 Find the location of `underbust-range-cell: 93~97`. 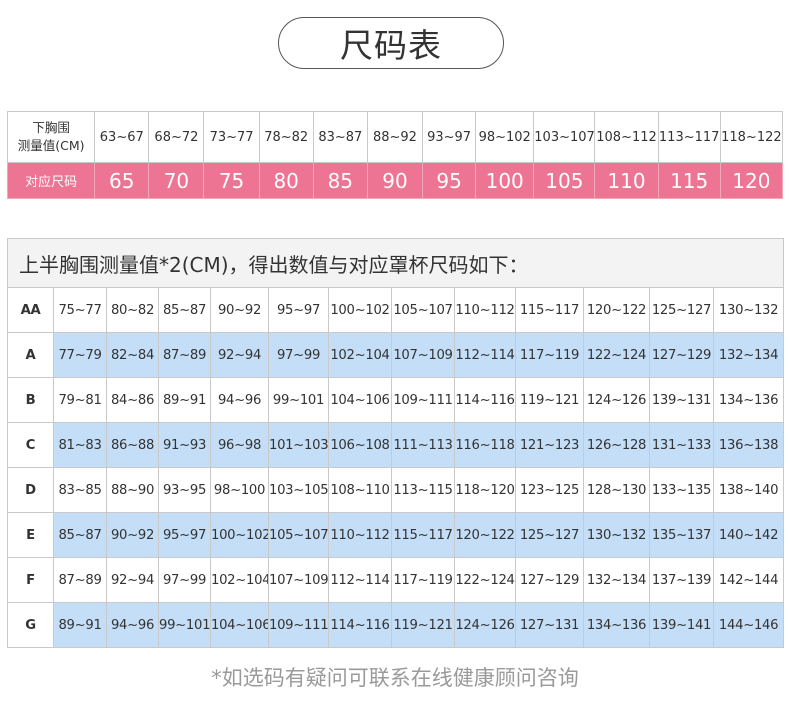

underbust-range-cell: 93~97 is located at coordinates (449, 137).